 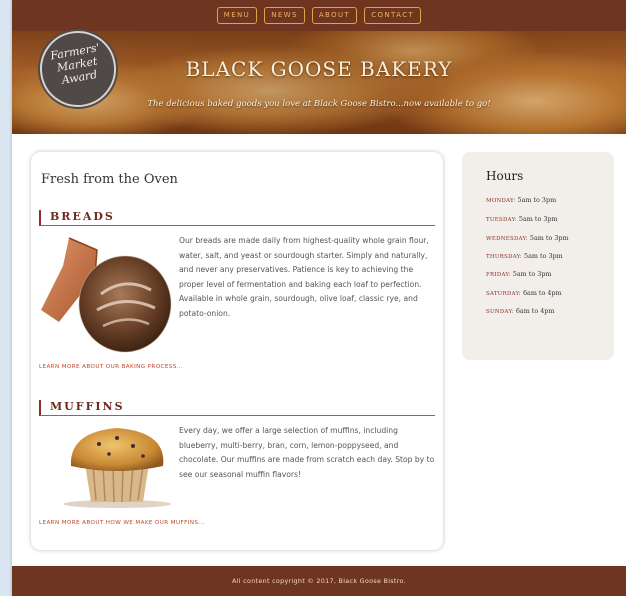 What do you see at coordinates (237, 15) in the screenshot?
I see `nav-menu-link: MENU` at bounding box center [237, 15].